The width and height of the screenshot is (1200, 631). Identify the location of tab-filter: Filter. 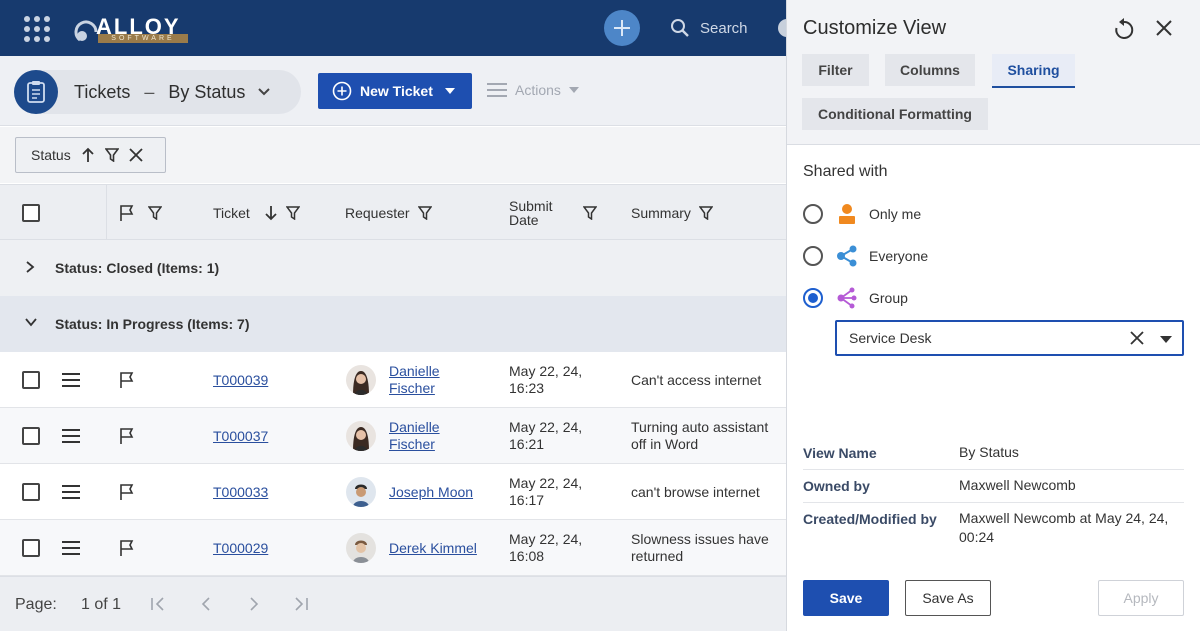
(835, 70).